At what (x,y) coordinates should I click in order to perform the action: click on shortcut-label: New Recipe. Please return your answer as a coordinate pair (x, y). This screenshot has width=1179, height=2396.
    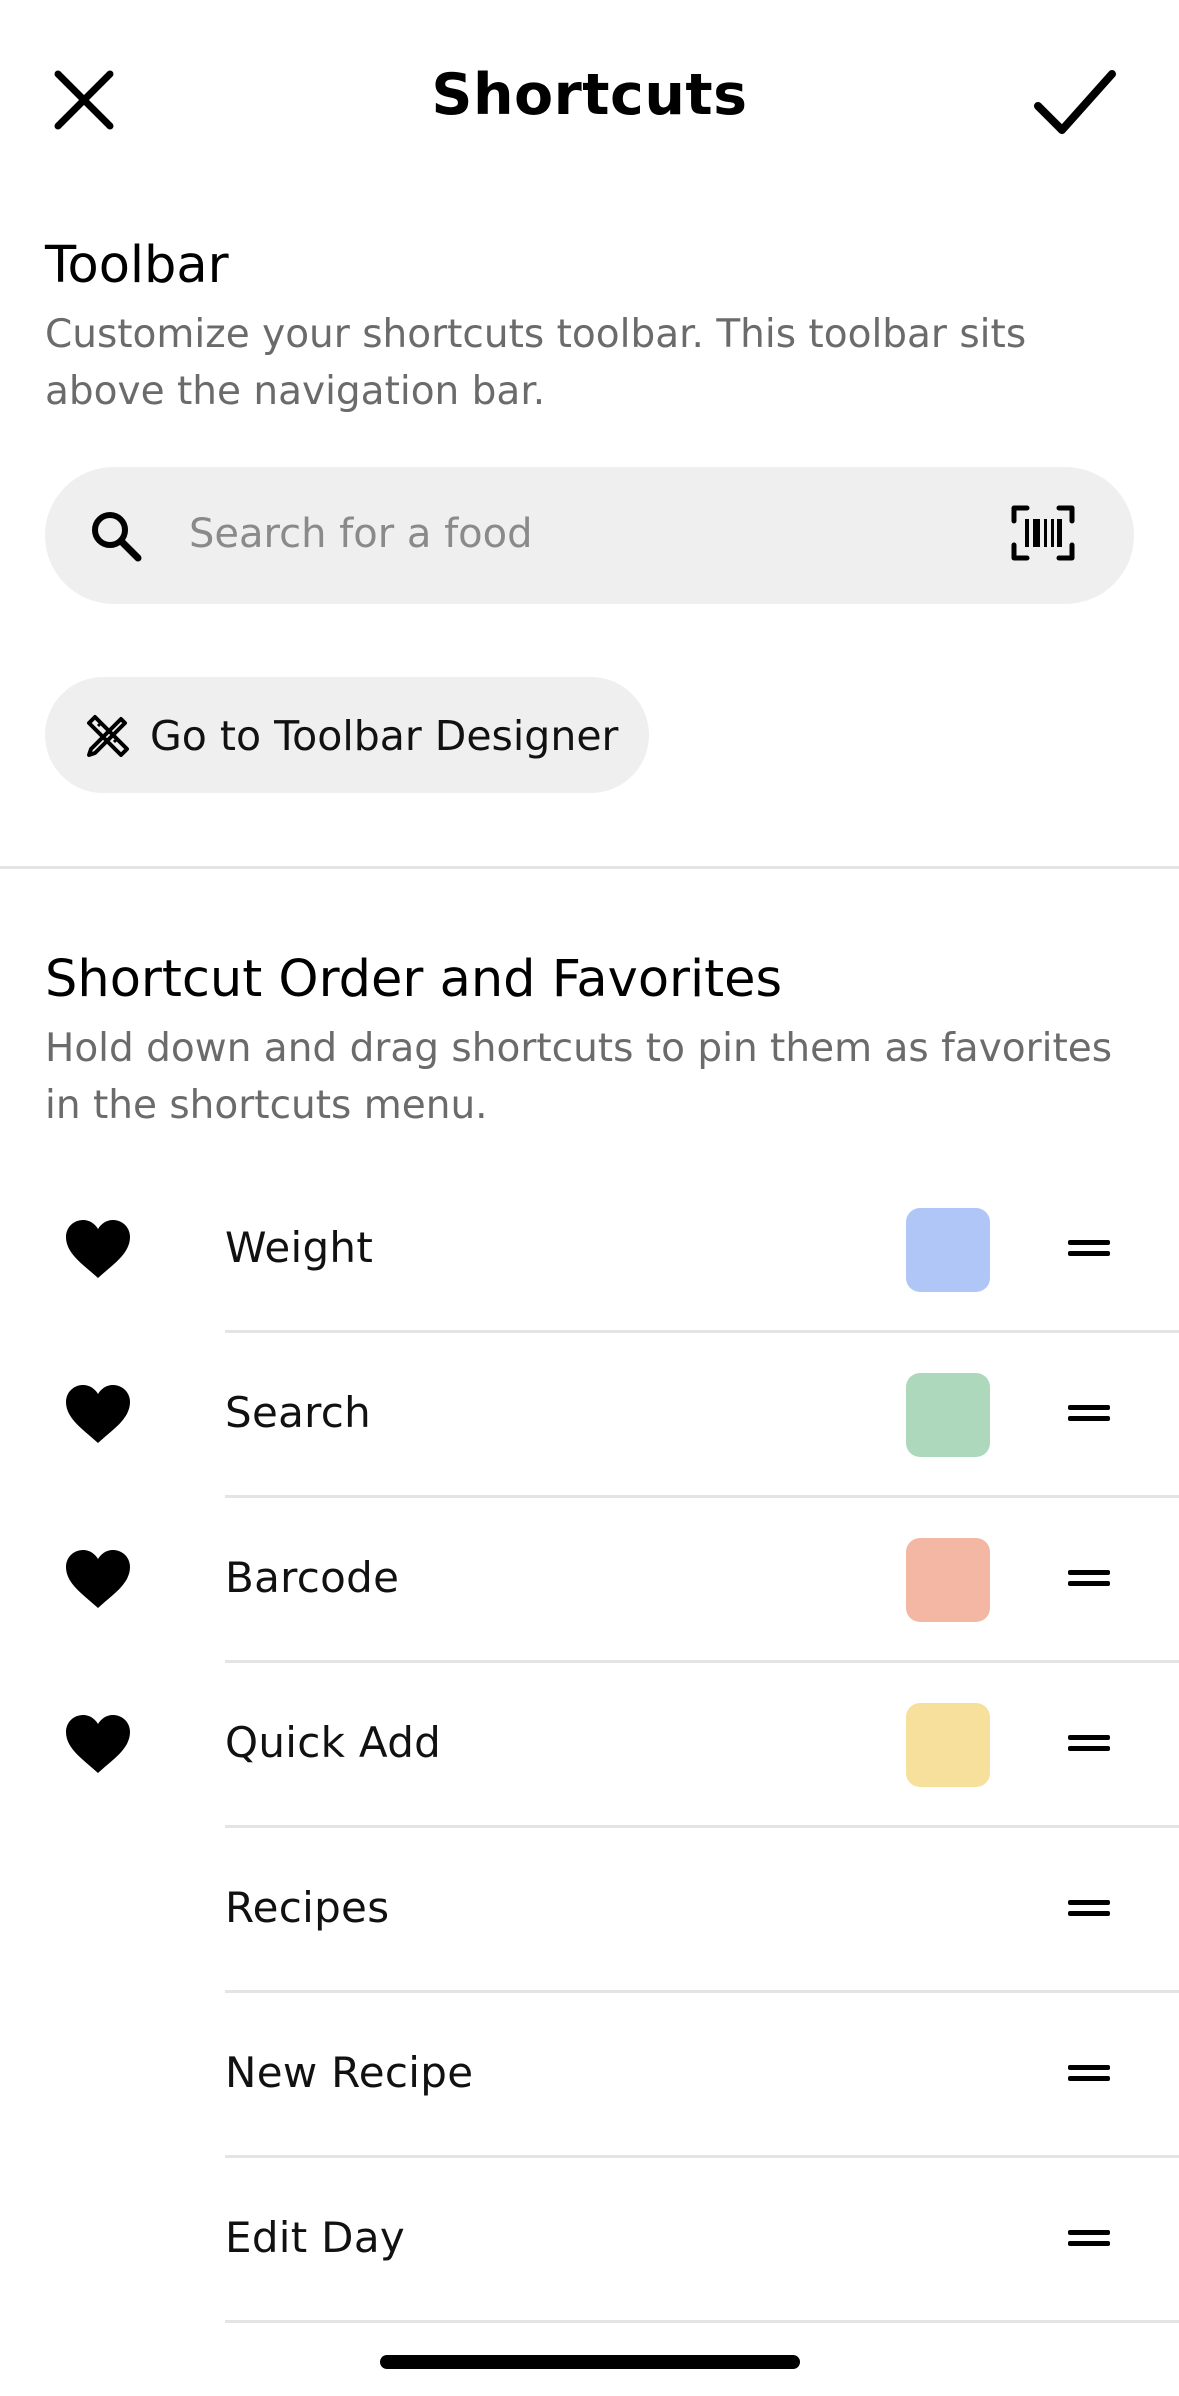
    Looking at the image, I should click on (349, 2072).